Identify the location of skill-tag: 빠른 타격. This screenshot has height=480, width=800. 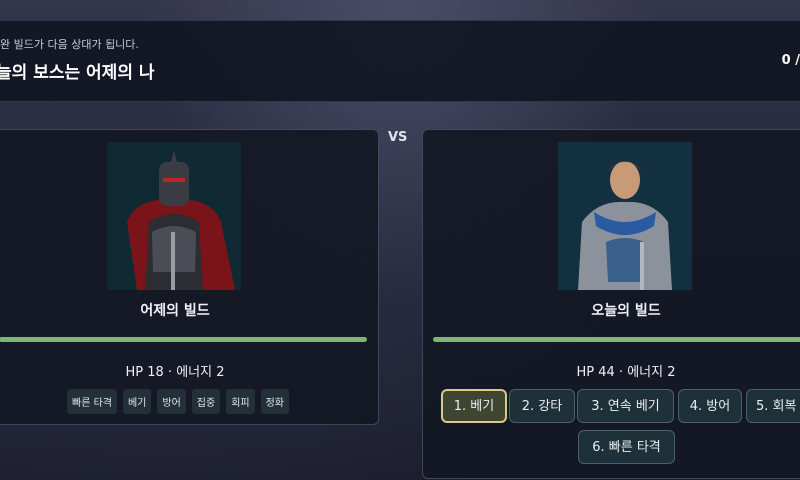
(92, 401).